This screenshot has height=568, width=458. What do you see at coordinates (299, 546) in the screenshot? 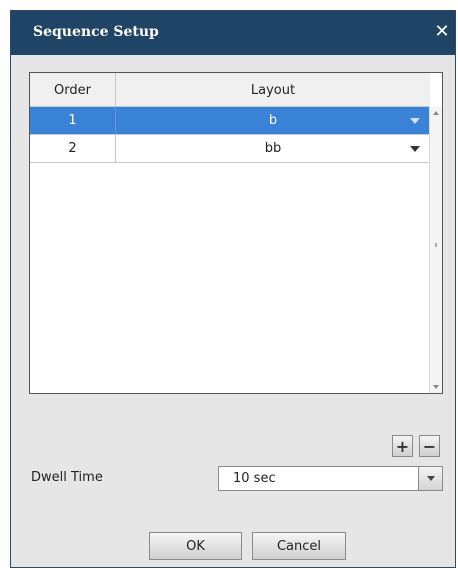
I see `cancel-button: Cancel` at bounding box center [299, 546].